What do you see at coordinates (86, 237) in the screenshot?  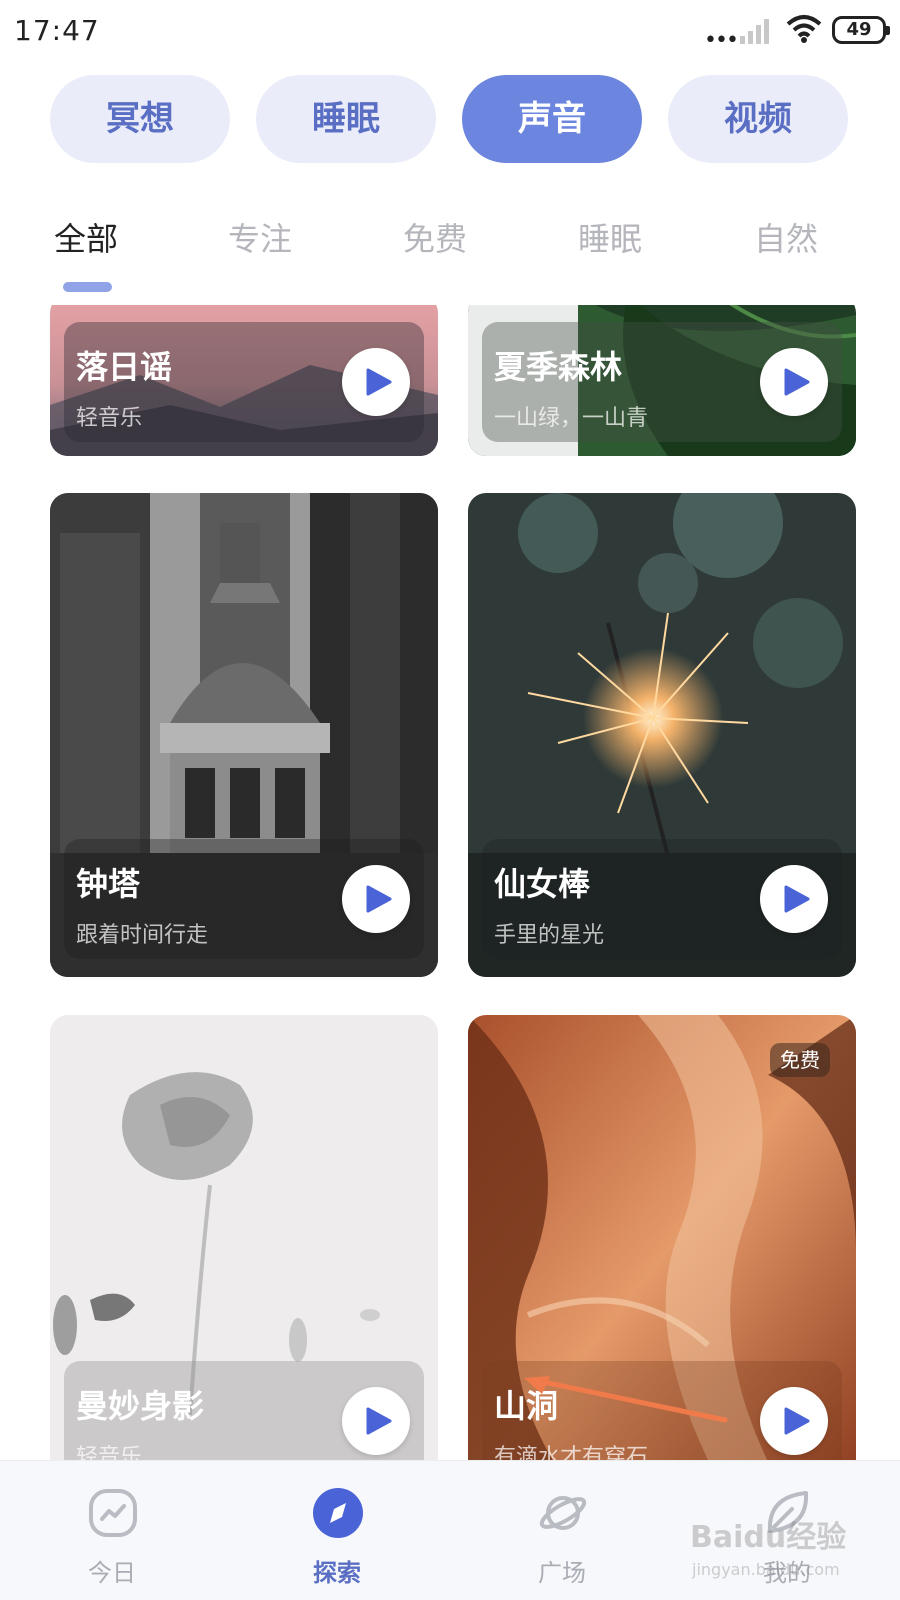 I see `tab-all: 全部` at bounding box center [86, 237].